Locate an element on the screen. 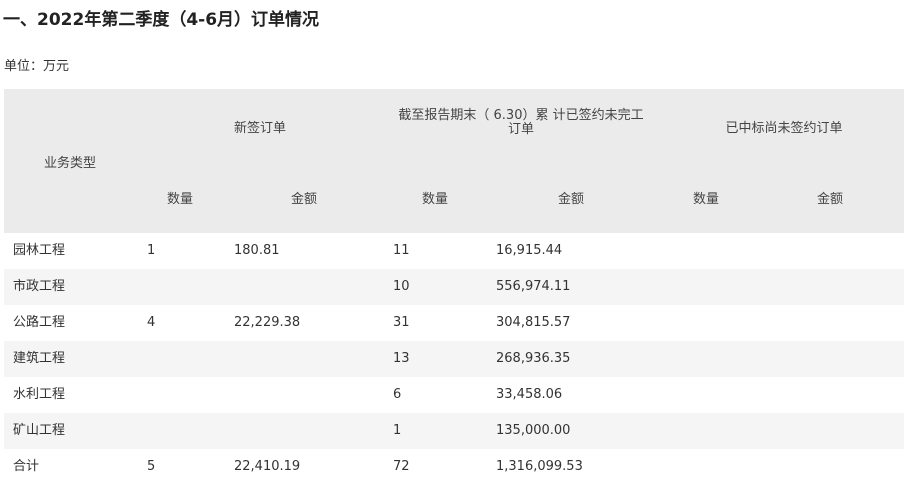 The image size is (905, 485). cell-new-qty: 5 is located at coordinates (151, 466).